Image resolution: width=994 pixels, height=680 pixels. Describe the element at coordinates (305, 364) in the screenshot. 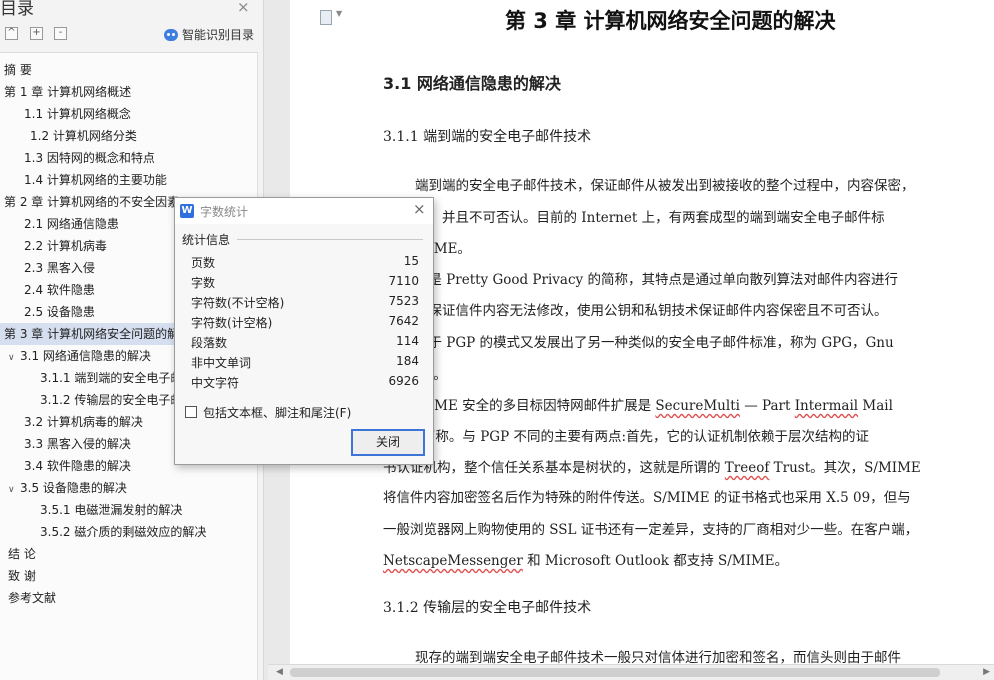

I see `stat-row: 非中文单词 184` at that location.